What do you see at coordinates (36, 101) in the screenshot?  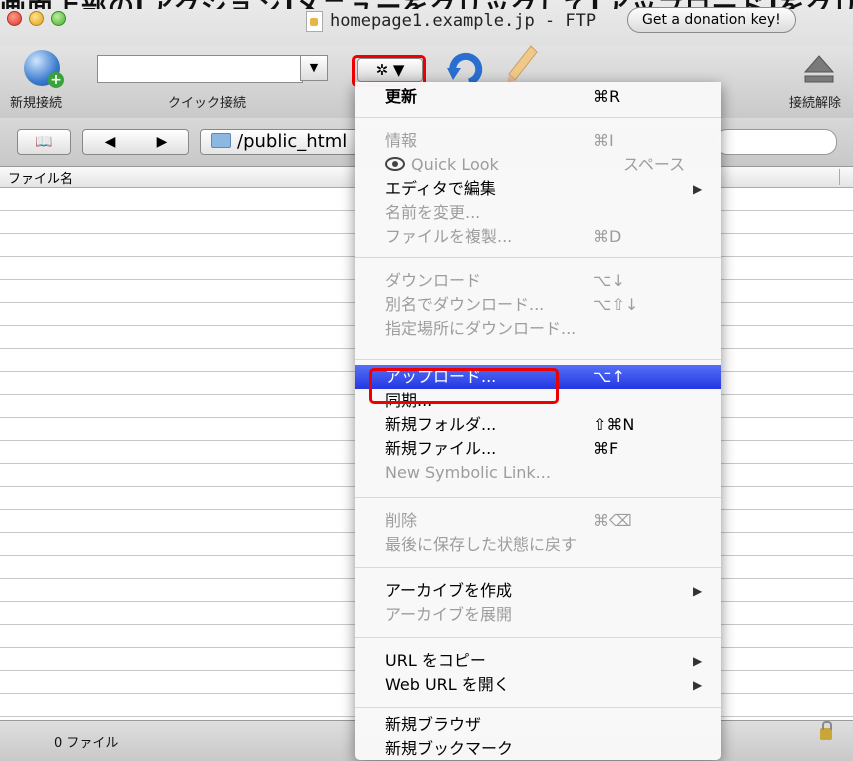 I see `new-connection-label: 新規接続` at bounding box center [36, 101].